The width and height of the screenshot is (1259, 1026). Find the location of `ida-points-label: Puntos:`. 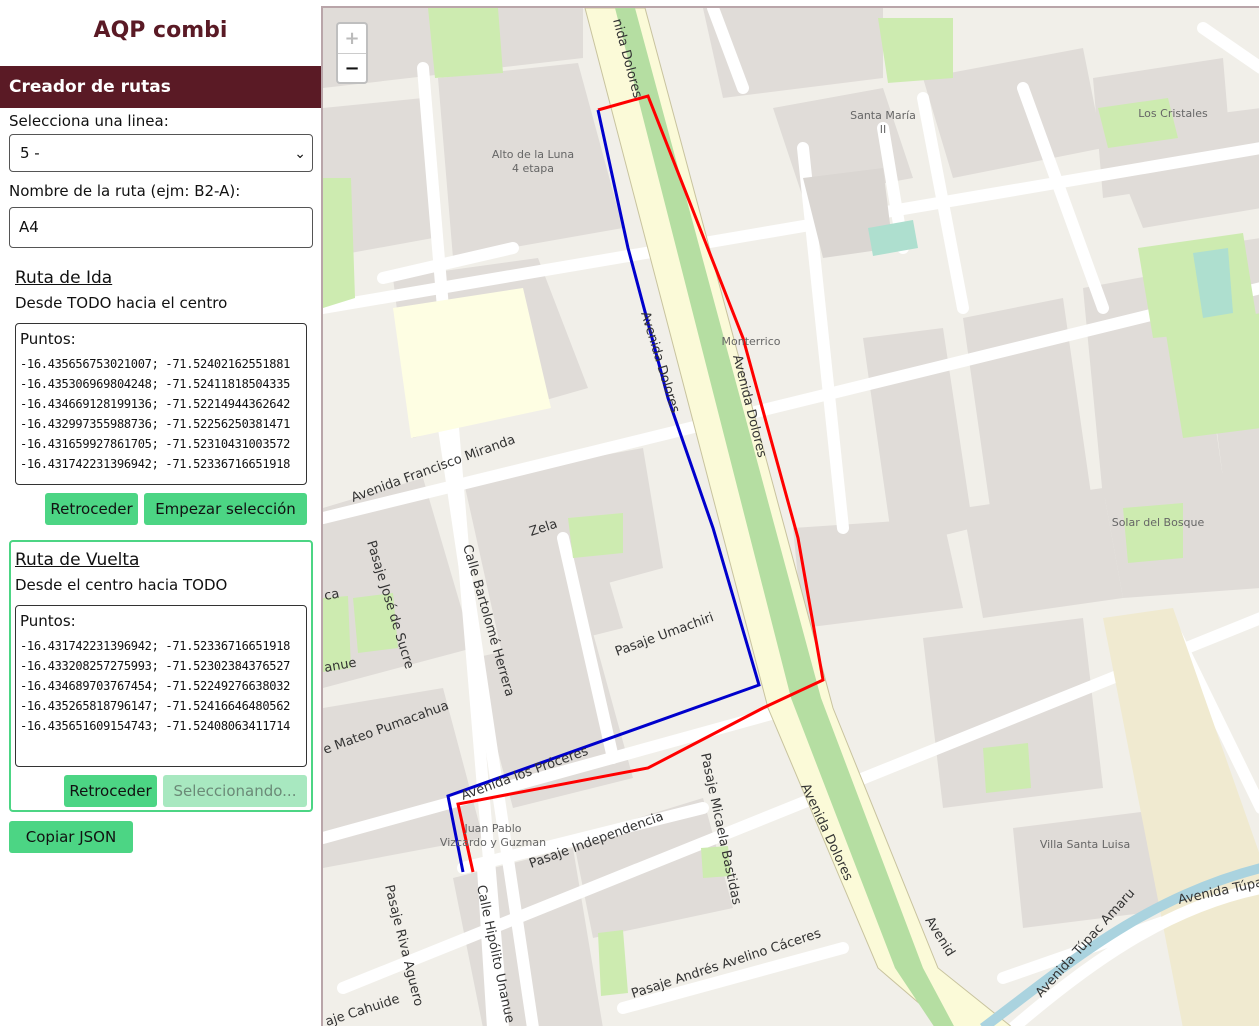

ida-points-label: Puntos: is located at coordinates (48, 339).